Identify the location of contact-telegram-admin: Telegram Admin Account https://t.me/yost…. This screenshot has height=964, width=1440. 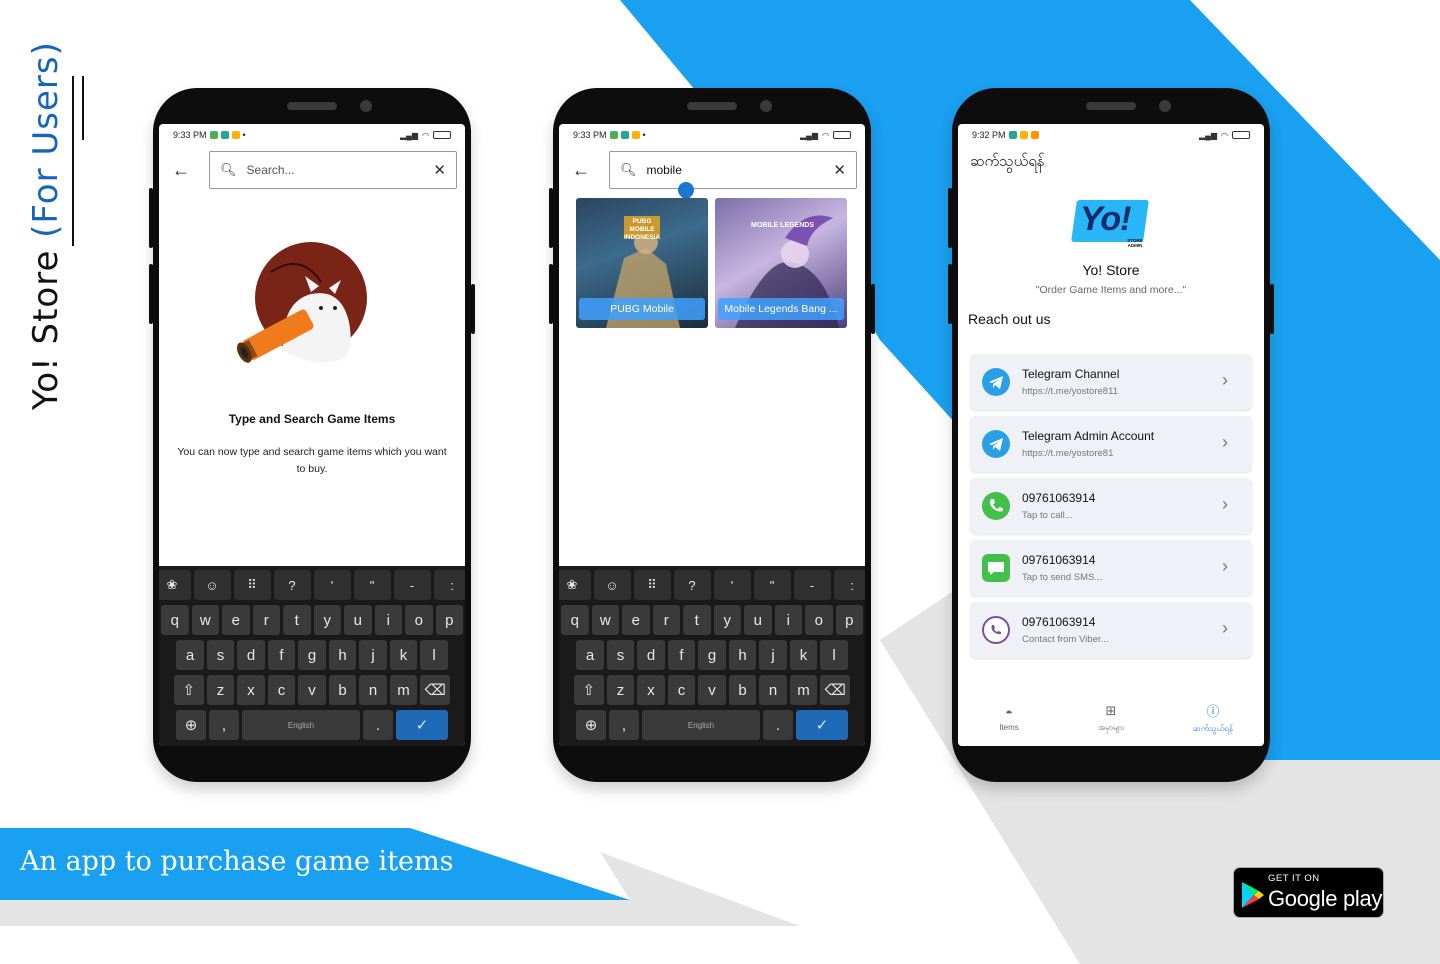
(1111, 444).